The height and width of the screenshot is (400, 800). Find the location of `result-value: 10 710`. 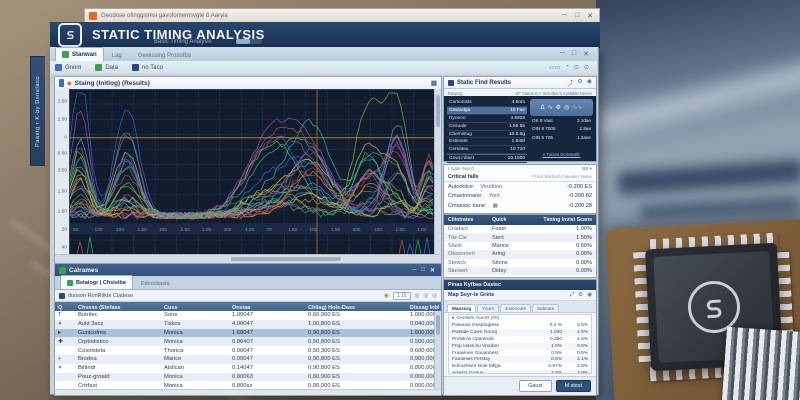

result-value: 10 710 is located at coordinates (517, 150).